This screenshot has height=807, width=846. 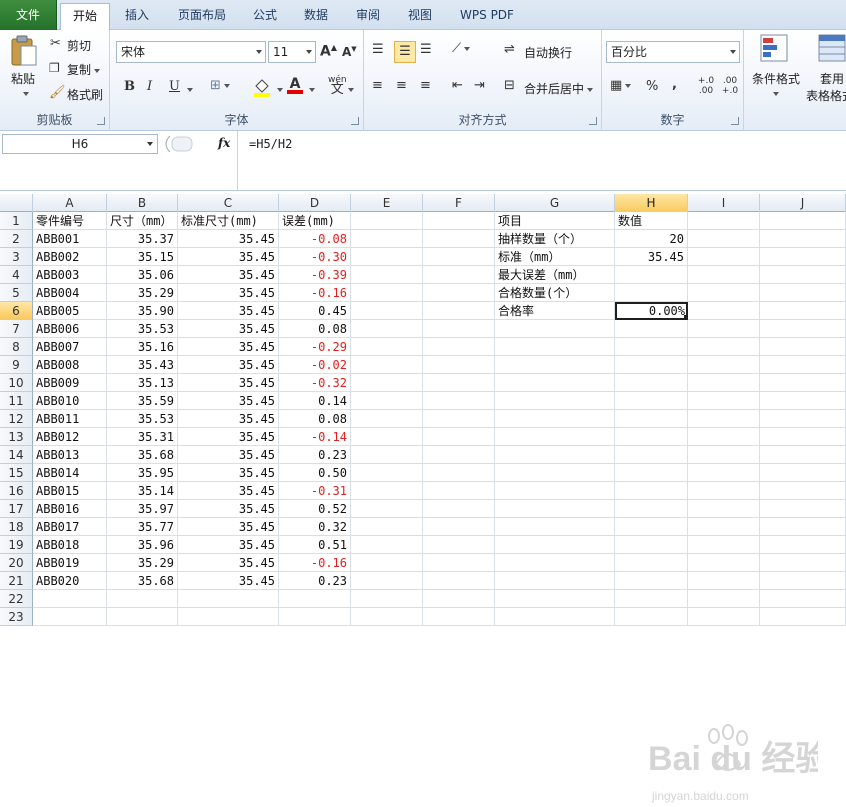 What do you see at coordinates (803, 401) in the screenshot?
I see `cell-j11` at bounding box center [803, 401].